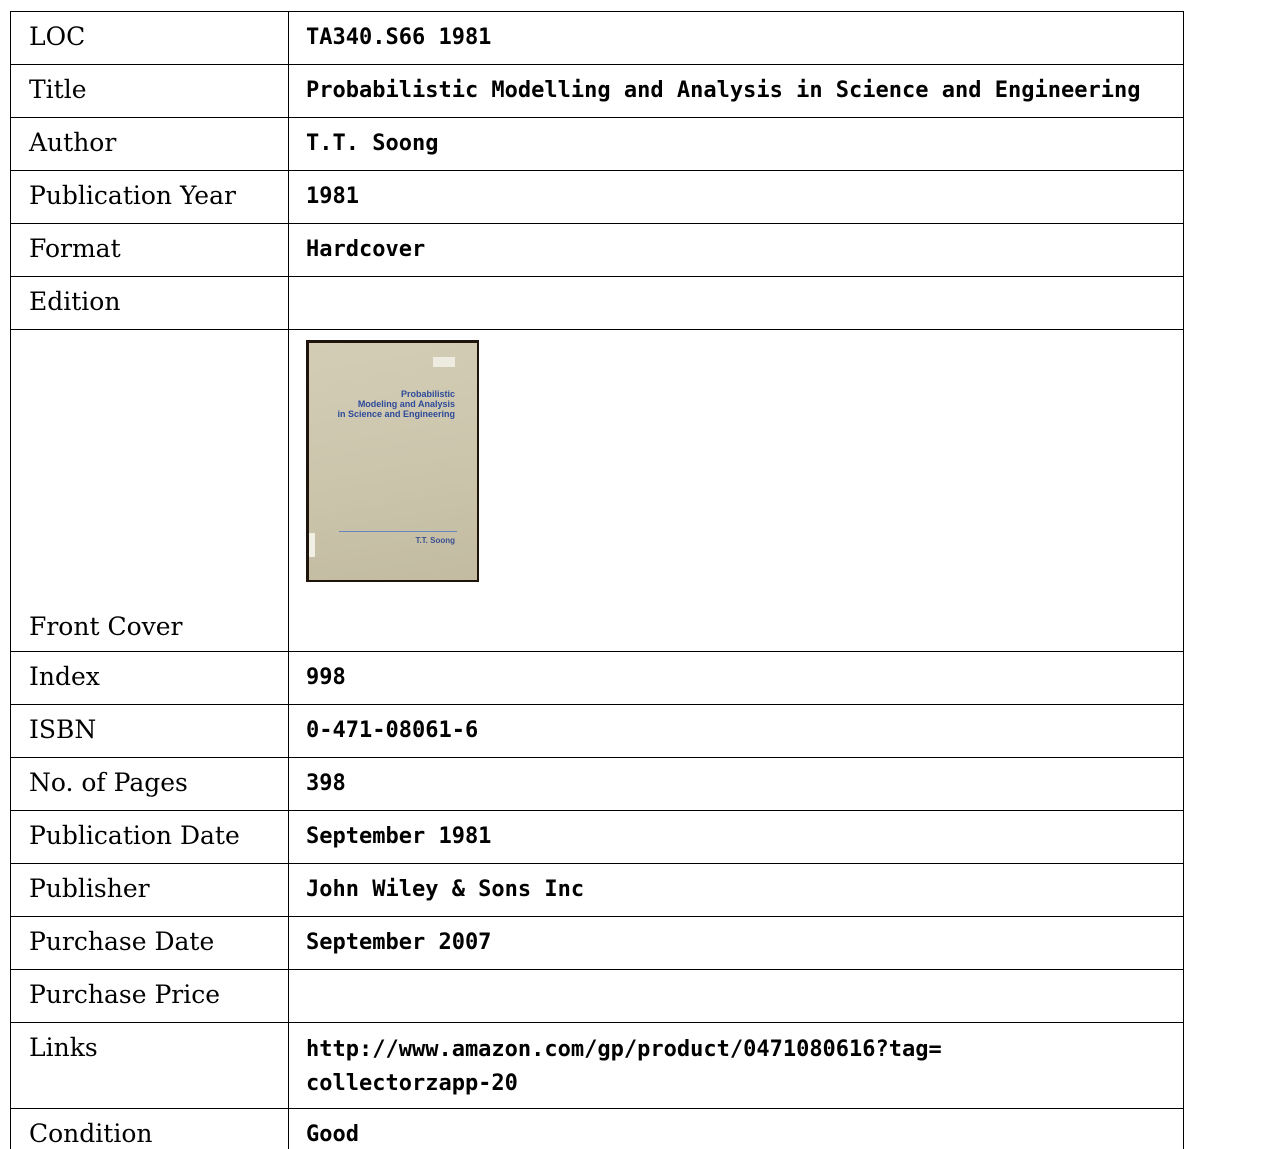 This screenshot has width=1273, height=1149. I want to click on purchase-price-value, so click(736, 996).